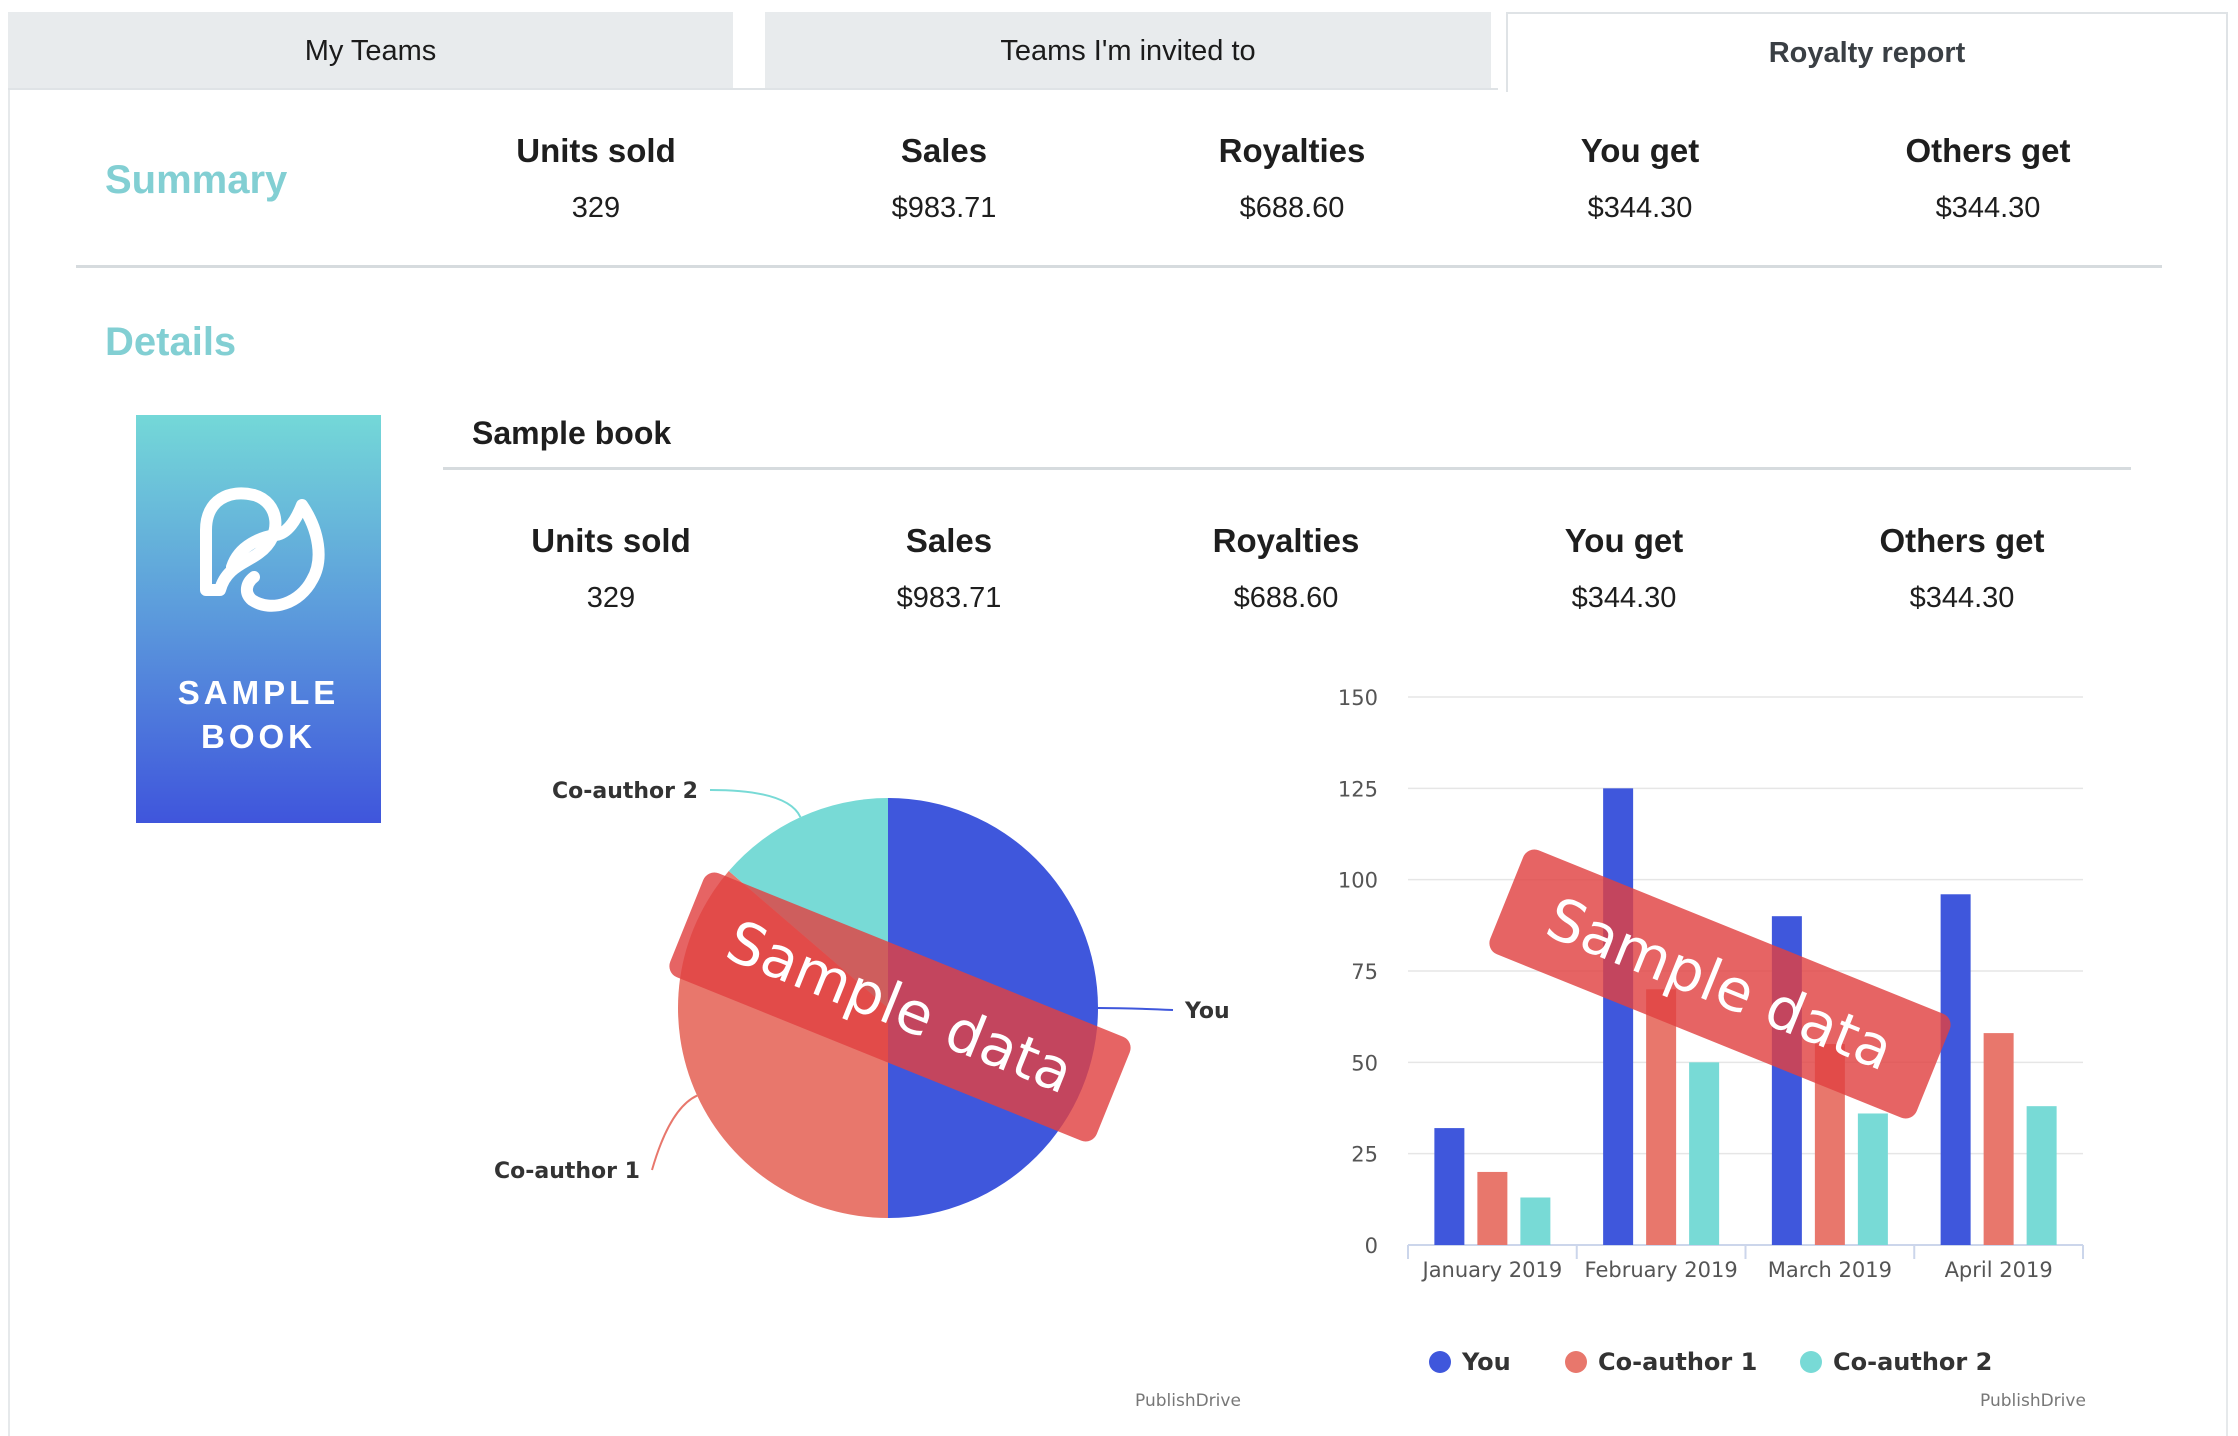 This screenshot has height=1436, width=2238. Describe the element at coordinates (625, 791) in the screenshot. I see `pie-label: Co-author 2` at that location.